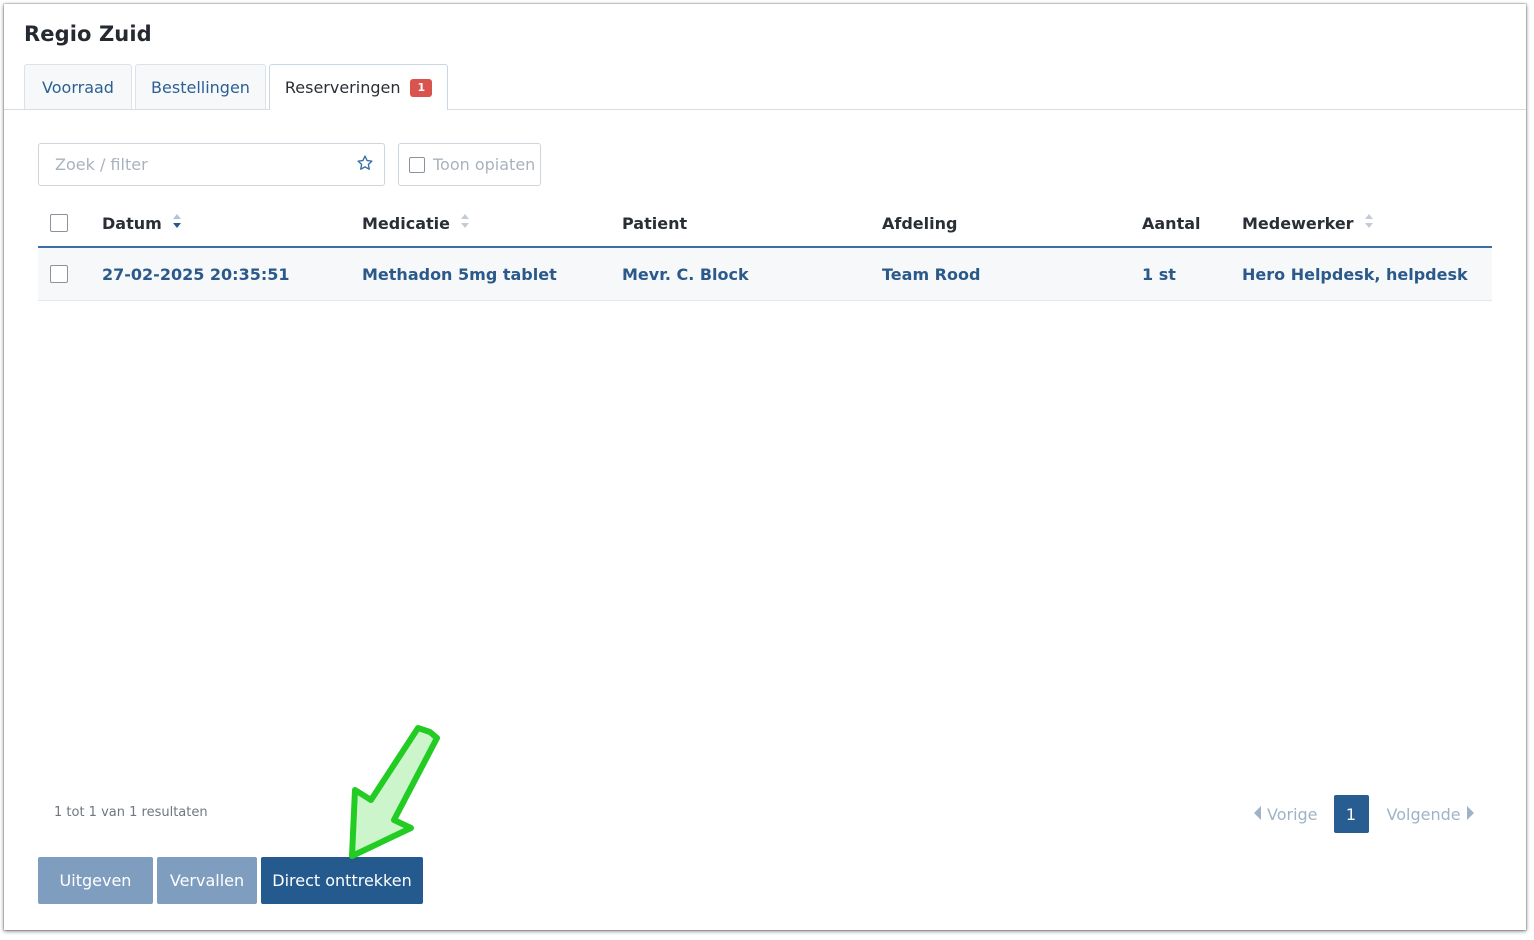  What do you see at coordinates (765, 109) in the screenshot?
I see `tabs-divider` at bounding box center [765, 109].